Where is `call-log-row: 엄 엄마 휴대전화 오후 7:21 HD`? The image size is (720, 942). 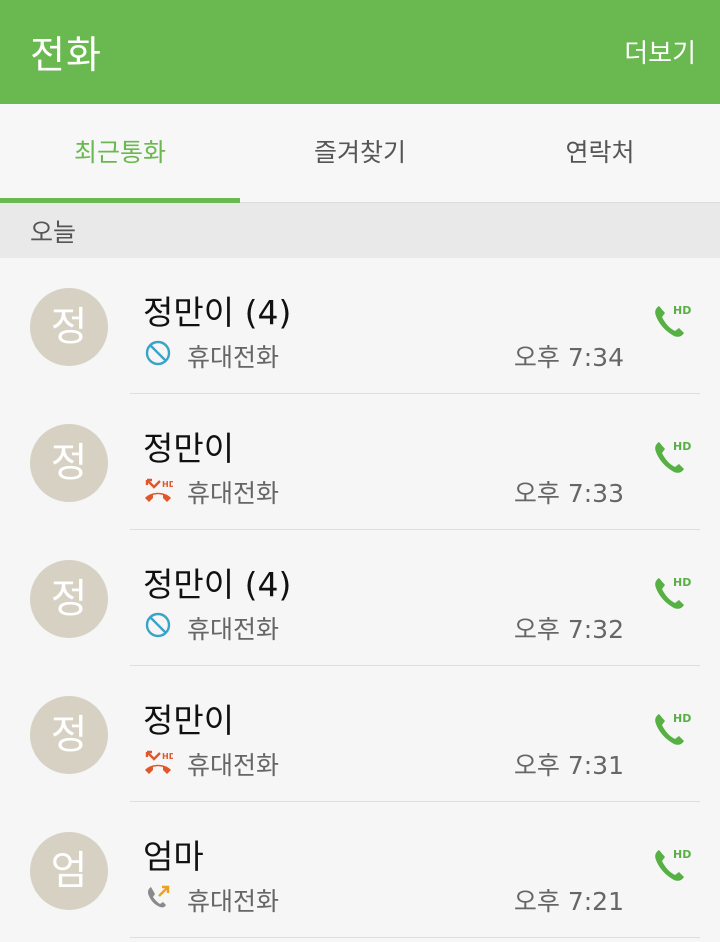
call-log-row: 엄 엄마 휴대전화 오후 7:21 HD is located at coordinates (360, 870).